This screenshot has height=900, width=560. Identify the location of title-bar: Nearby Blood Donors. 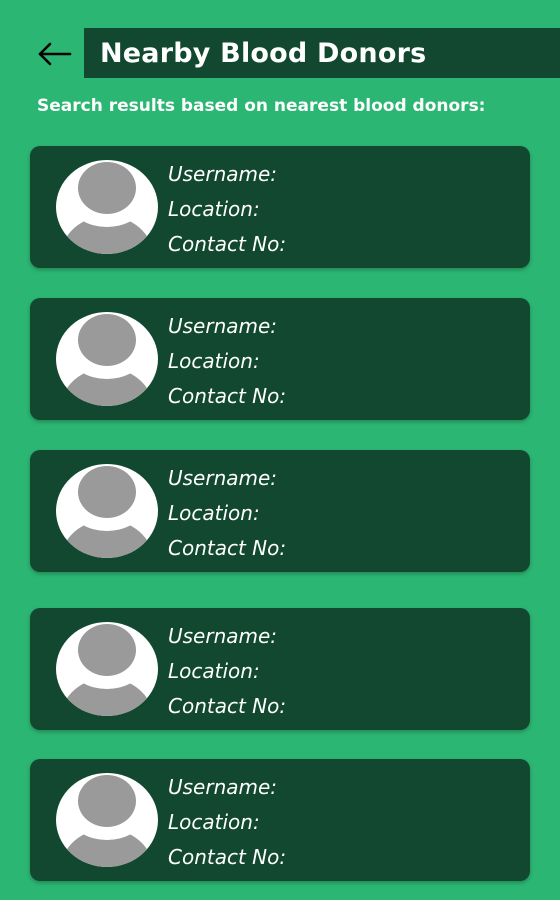
(322, 53).